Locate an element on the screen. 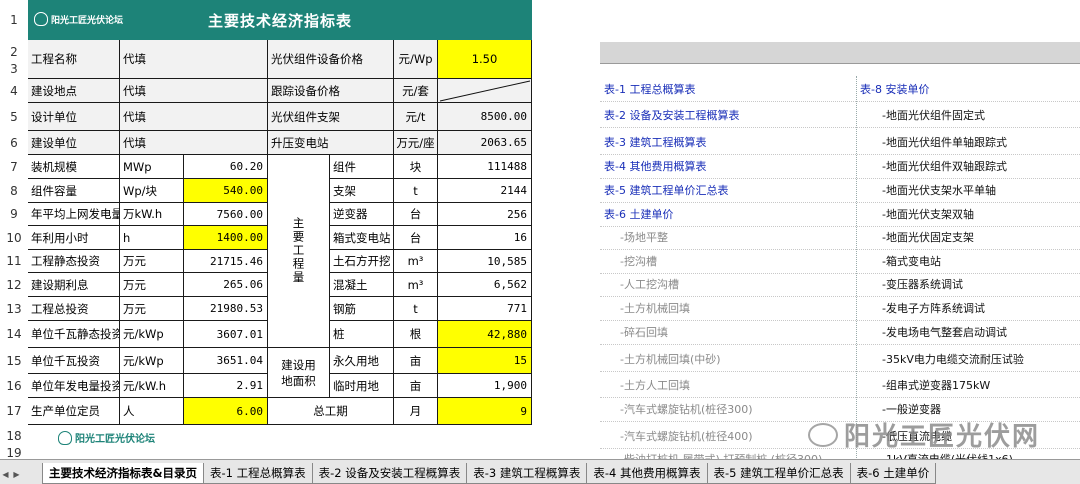 The image size is (1080, 484). sub-item-link: -碎石回填 is located at coordinates (644, 332).